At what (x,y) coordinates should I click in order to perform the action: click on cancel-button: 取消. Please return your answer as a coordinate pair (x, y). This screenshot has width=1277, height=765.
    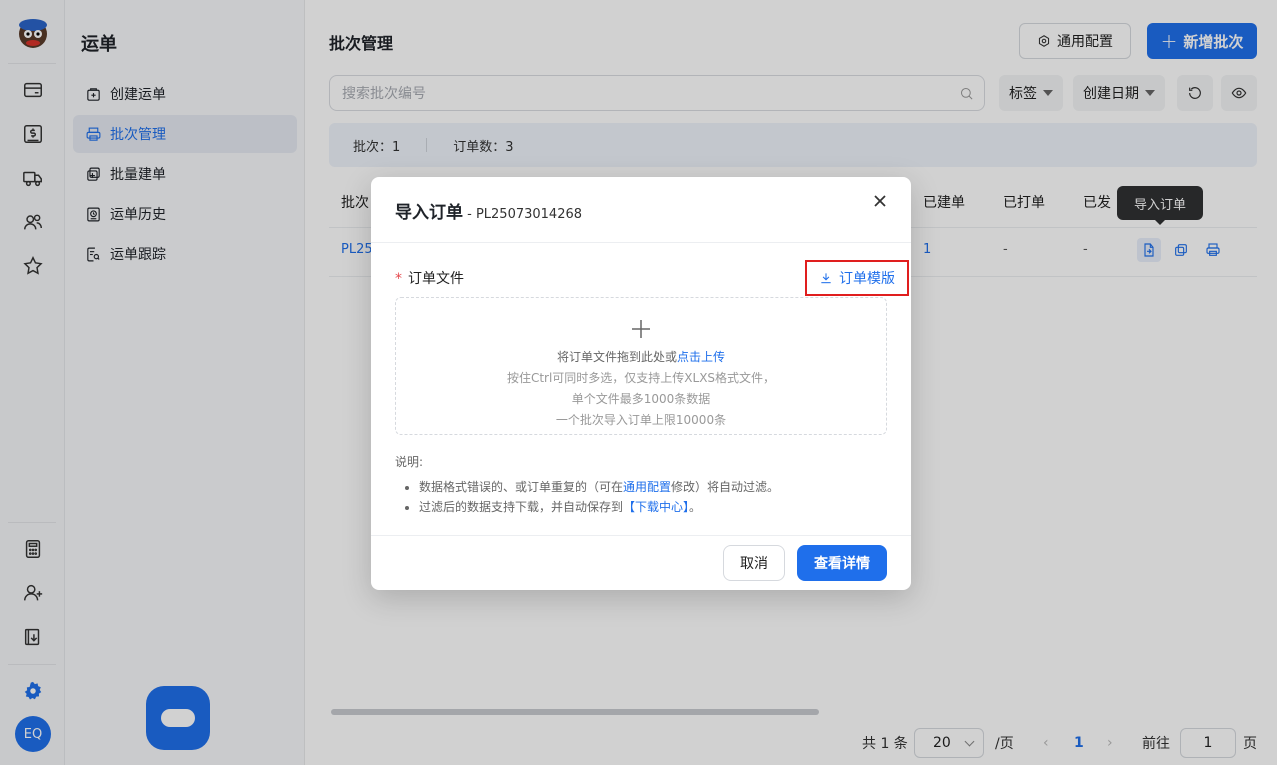
    Looking at the image, I should click on (754, 563).